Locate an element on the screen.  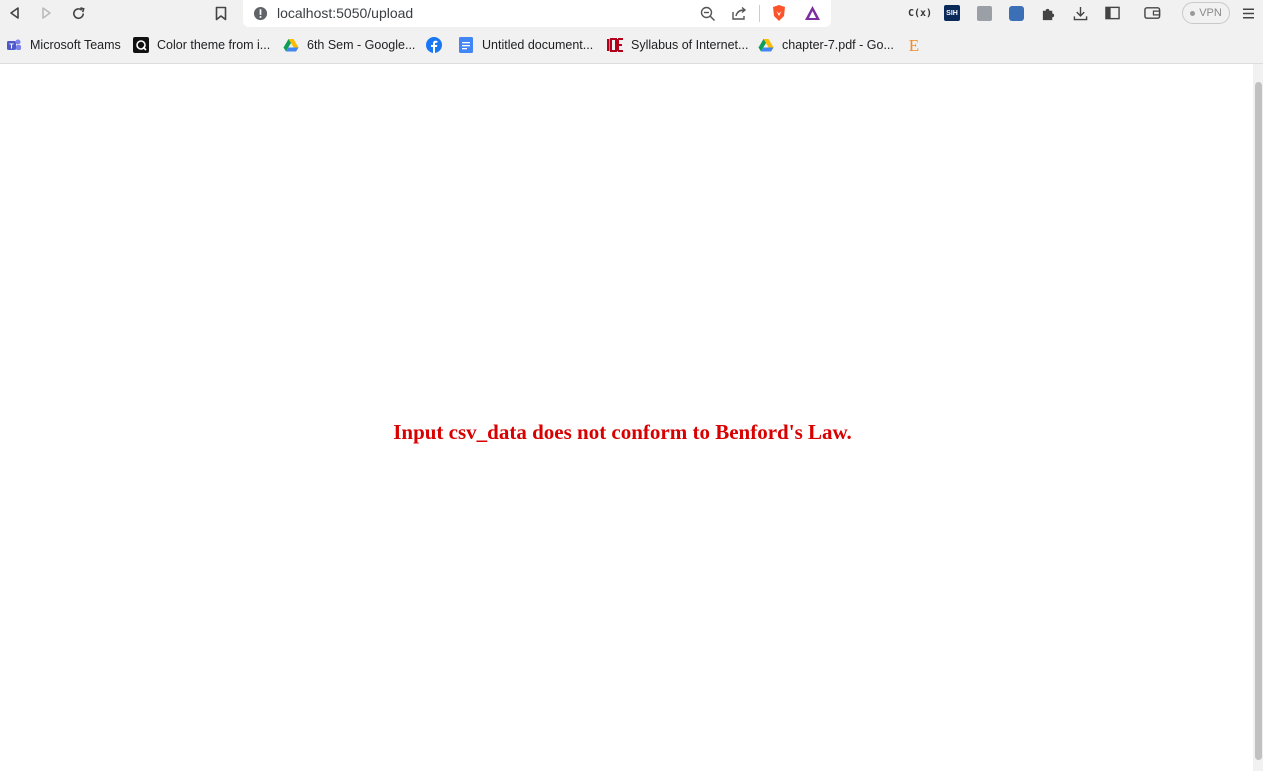
puzzle-icon is located at coordinates (1048, 14).